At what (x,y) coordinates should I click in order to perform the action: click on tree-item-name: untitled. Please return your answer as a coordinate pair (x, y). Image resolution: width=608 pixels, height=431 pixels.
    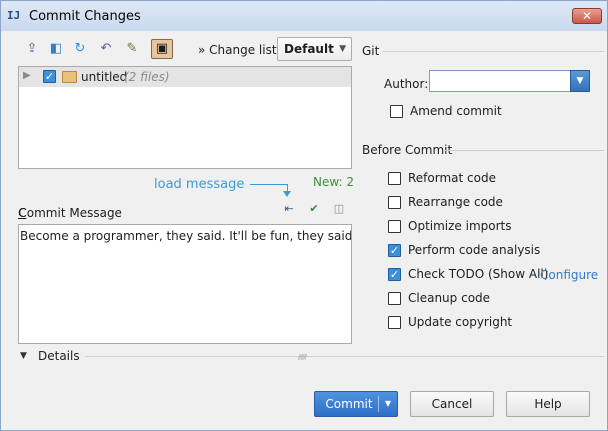
    Looking at the image, I should click on (104, 77).